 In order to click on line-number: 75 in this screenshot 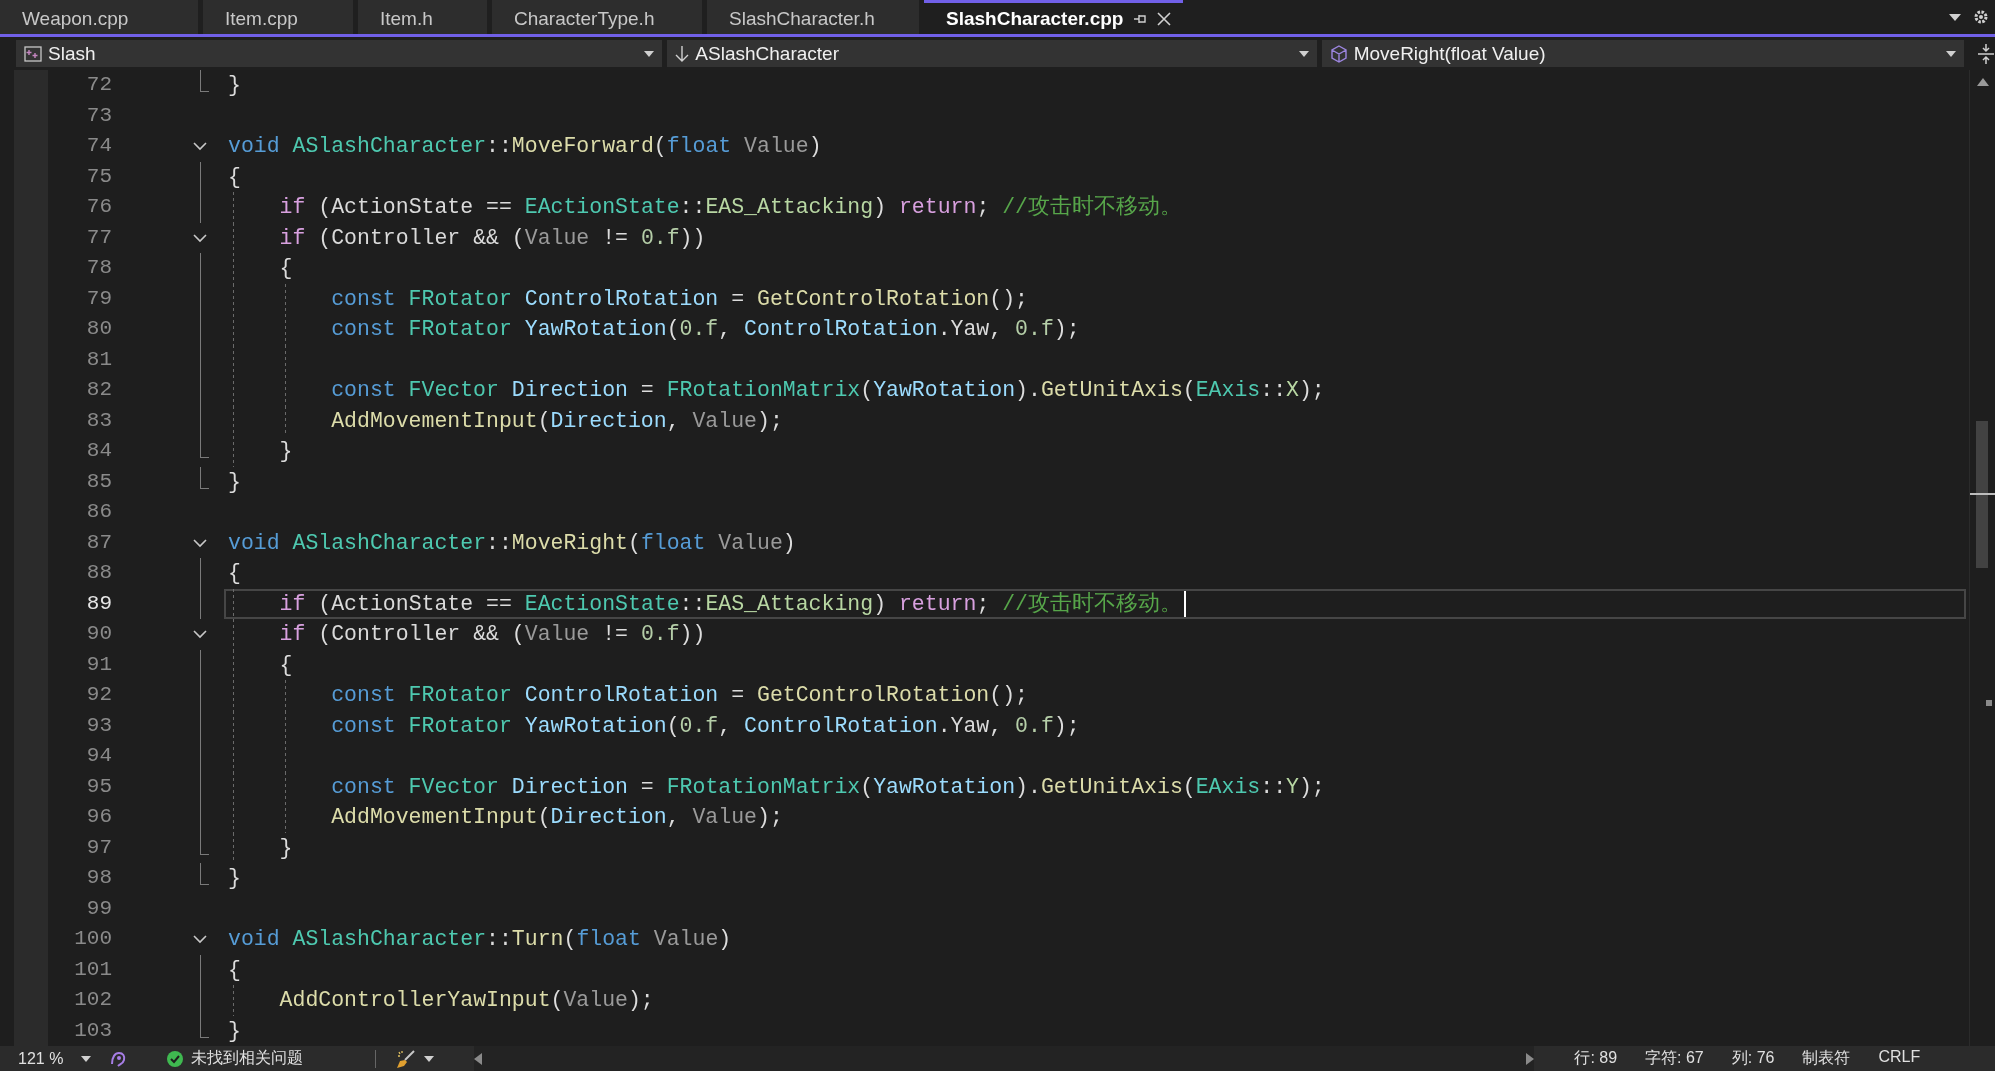, I will do `click(98, 176)`.